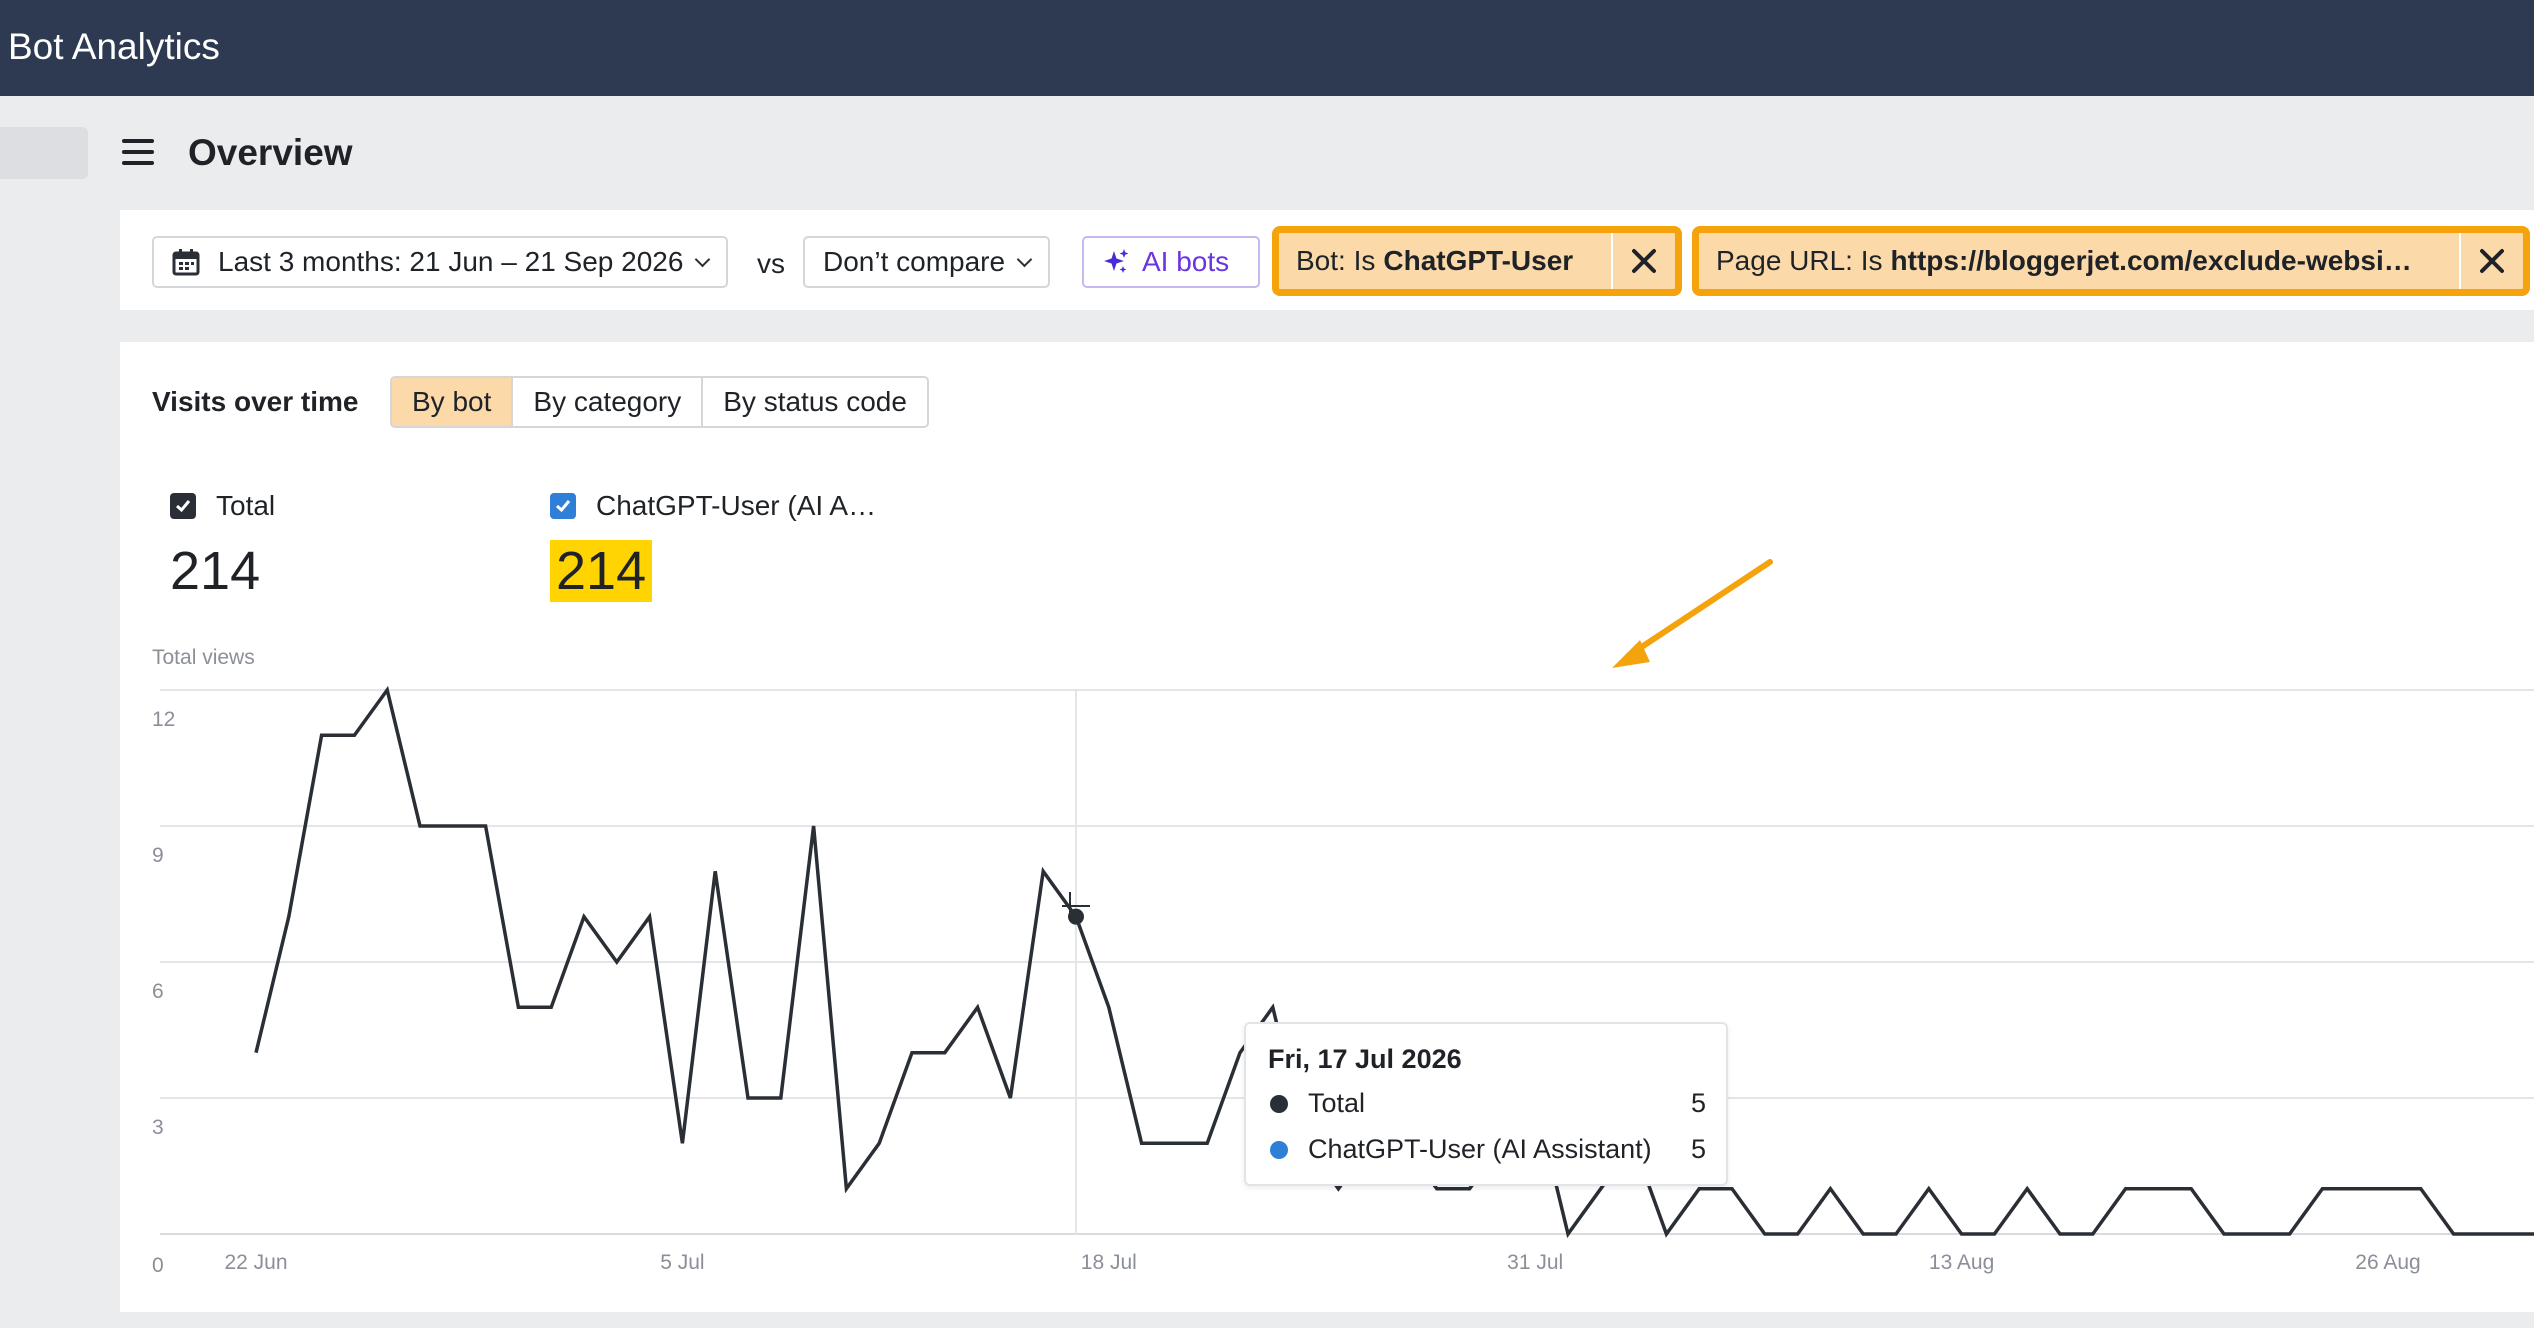 The width and height of the screenshot is (2534, 1328). Describe the element at coordinates (270, 152) in the screenshot. I see `page-title: Overview` at that location.